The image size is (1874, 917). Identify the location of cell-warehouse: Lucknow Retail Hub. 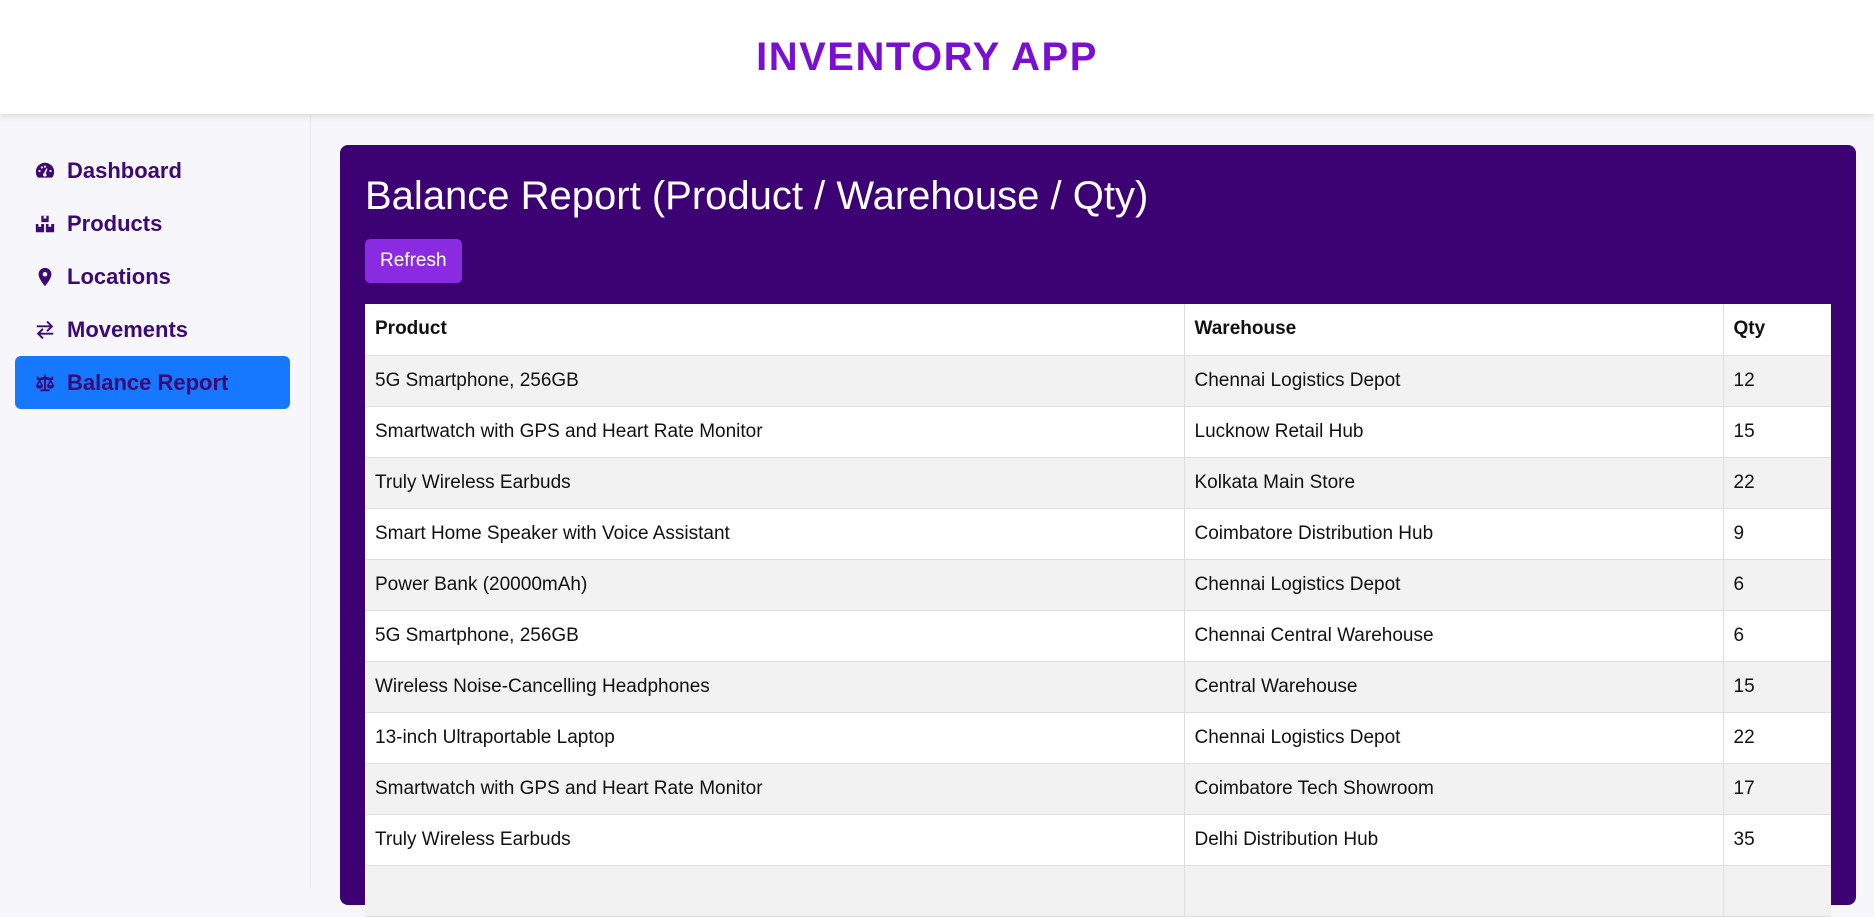
(1454, 432).